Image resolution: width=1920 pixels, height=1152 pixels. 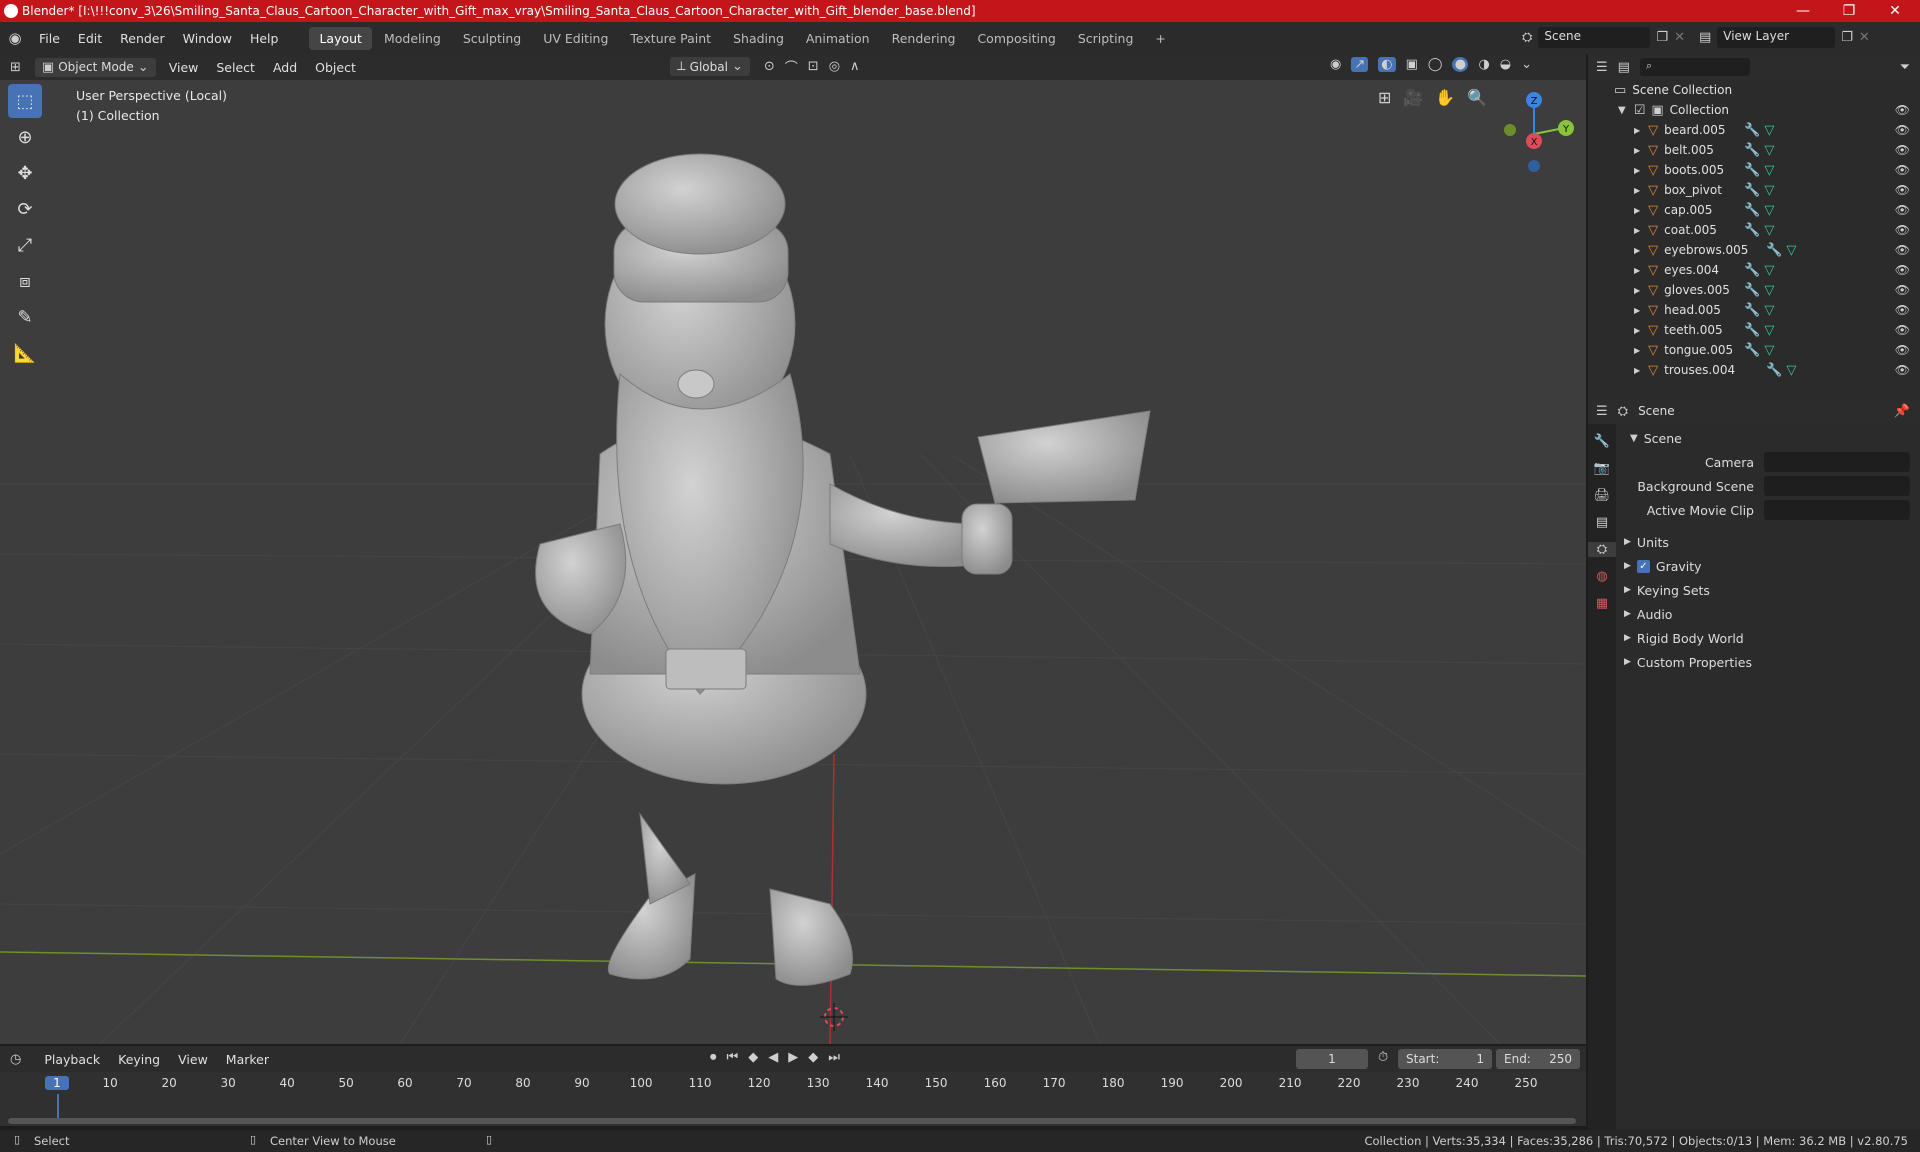 I want to click on tab-texture-paint: Texture Paint, so click(x=670, y=38).